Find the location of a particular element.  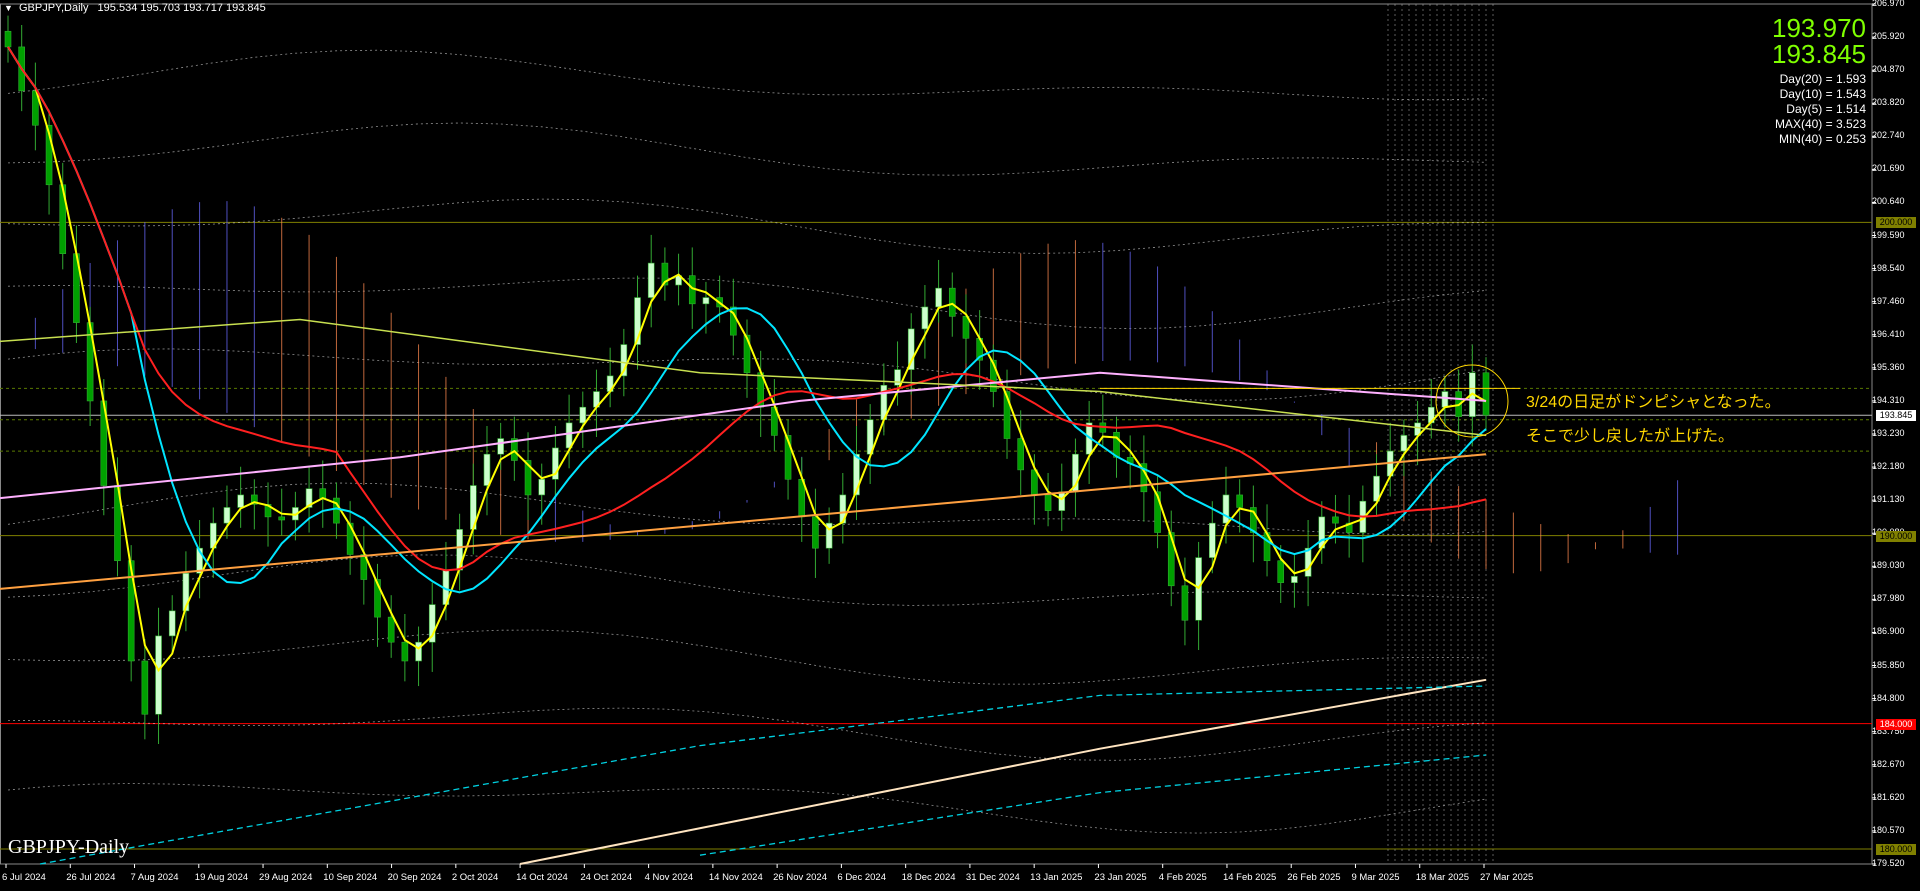

annotation-line-2: そこで少し戻したが上げた。 is located at coordinates (1630, 436).